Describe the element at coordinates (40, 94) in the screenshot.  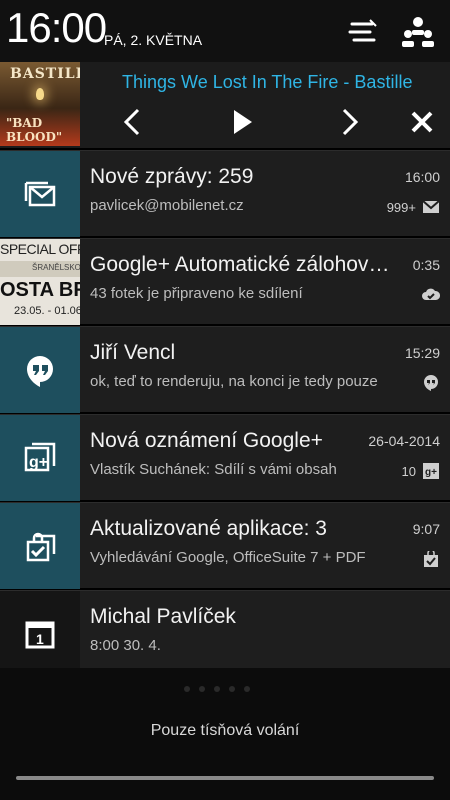
I see `album-art-light` at that location.